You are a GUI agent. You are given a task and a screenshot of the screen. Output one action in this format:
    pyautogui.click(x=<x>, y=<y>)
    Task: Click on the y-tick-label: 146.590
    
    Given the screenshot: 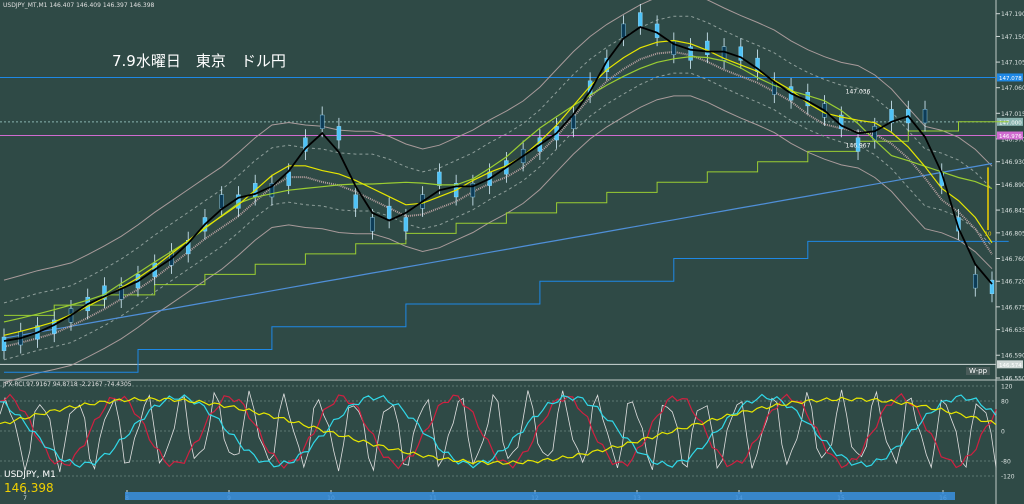 What is the action you would take?
    pyautogui.click(x=1012, y=356)
    